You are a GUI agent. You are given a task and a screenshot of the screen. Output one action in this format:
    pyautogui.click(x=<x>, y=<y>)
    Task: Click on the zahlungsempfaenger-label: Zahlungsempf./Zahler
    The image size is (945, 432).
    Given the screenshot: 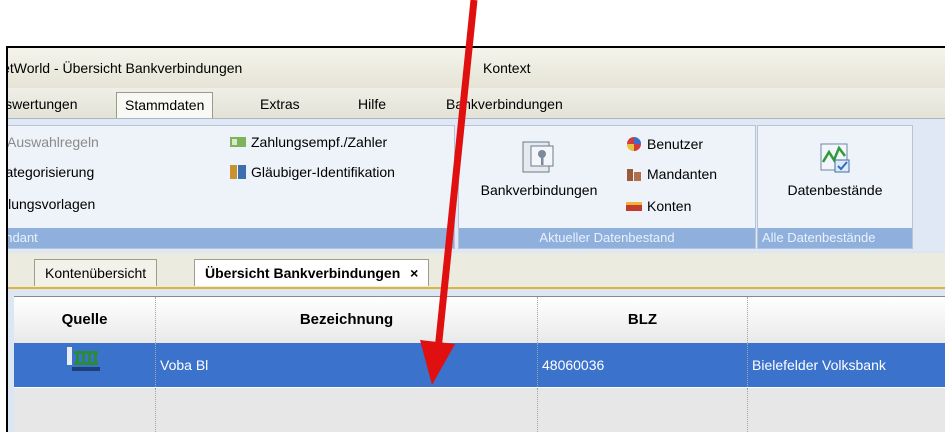 What is the action you would take?
    pyautogui.click(x=319, y=142)
    